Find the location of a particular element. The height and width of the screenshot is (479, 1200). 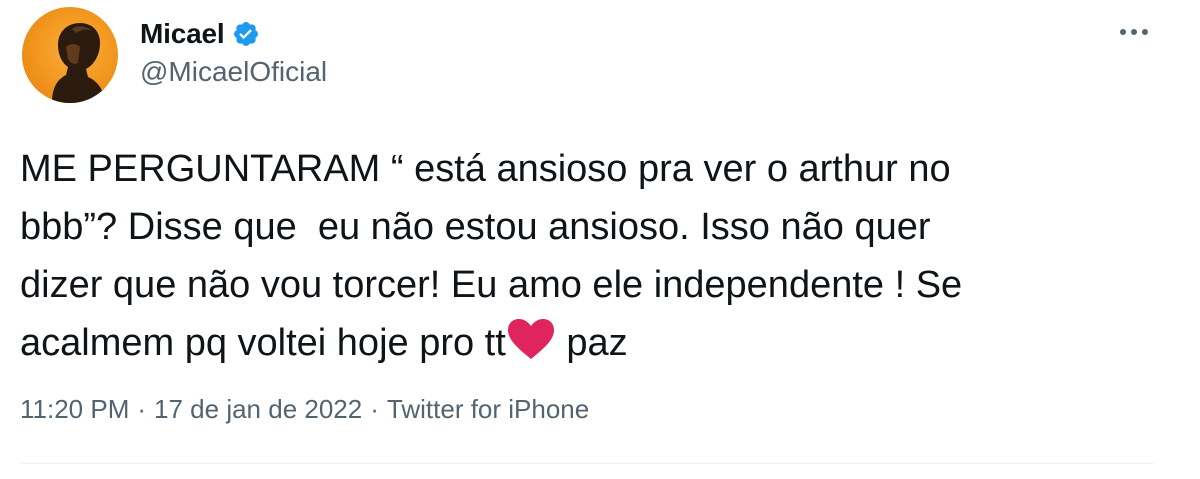

tweet-source: Twitter for iPhone is located at coordinates (488, 409).